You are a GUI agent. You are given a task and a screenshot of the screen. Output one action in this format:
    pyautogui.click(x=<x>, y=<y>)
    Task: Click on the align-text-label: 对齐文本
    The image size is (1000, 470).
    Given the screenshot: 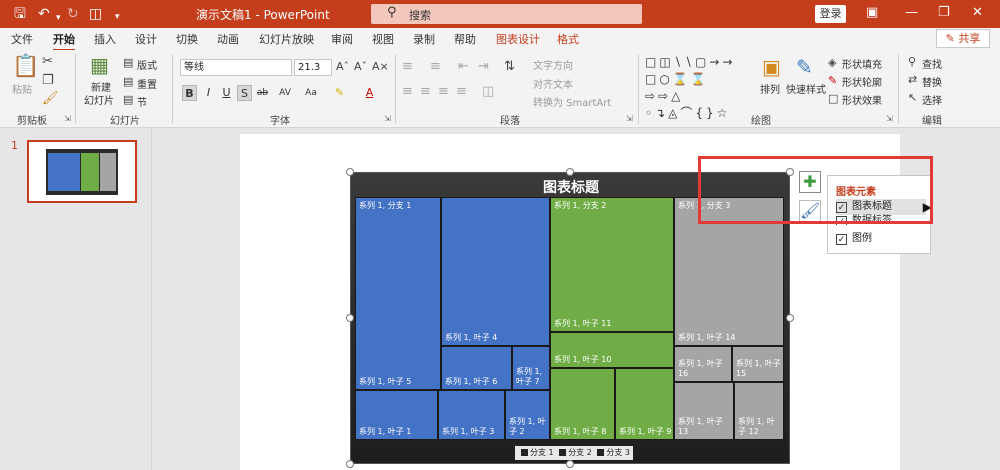 What is the action you would take?
    pyautogui.click(x=553, y=83)
    